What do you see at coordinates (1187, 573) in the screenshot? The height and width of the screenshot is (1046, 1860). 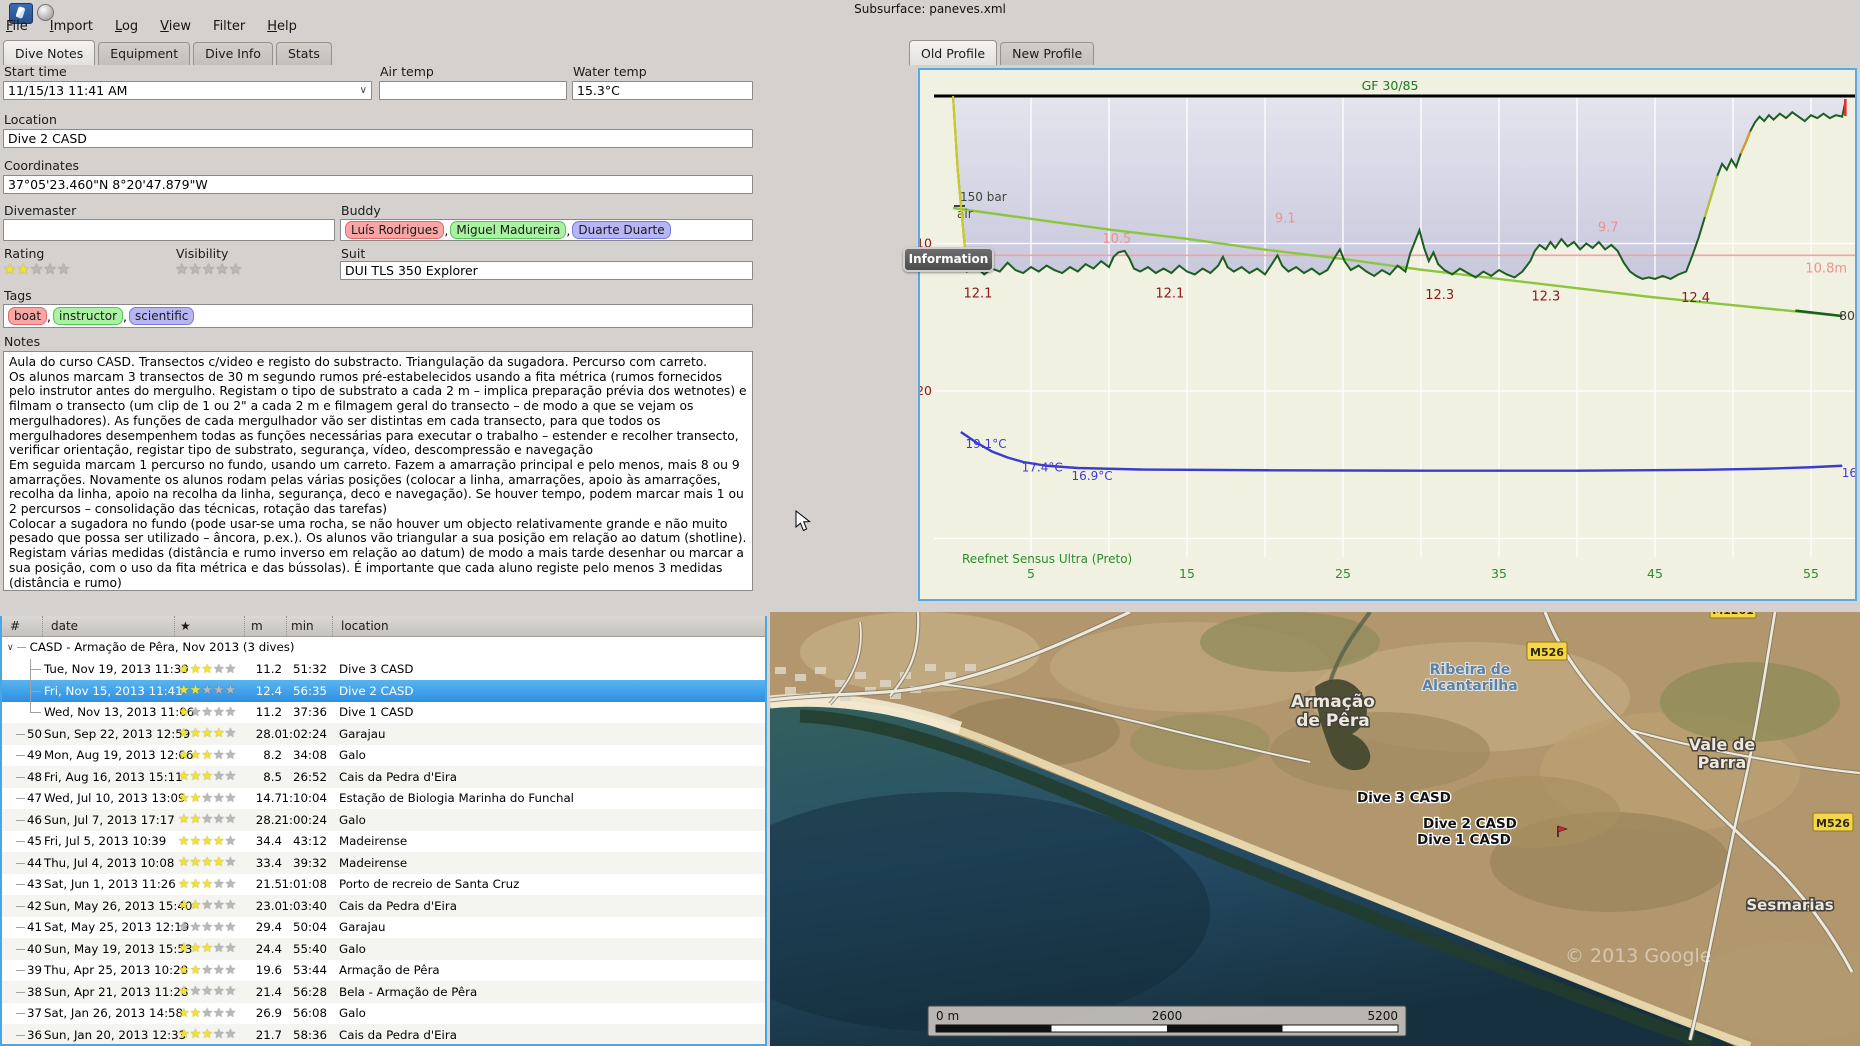 I see `time-axis-tick: 15` at bounding box center [1187, 573].